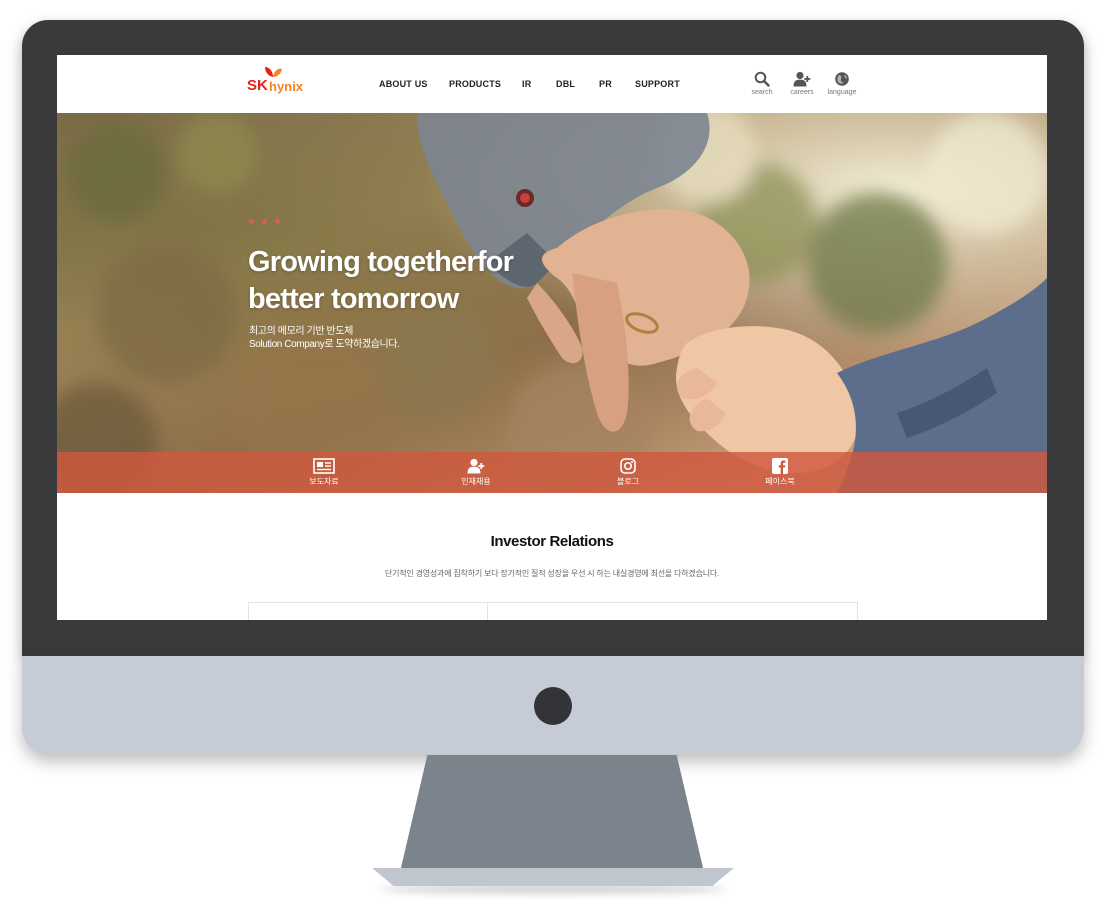 The image size is (1104, 910). What do you see at coordinates (780, 466) in the screenshot?
I see `facebook-icon` at bounding box center [780, 466].